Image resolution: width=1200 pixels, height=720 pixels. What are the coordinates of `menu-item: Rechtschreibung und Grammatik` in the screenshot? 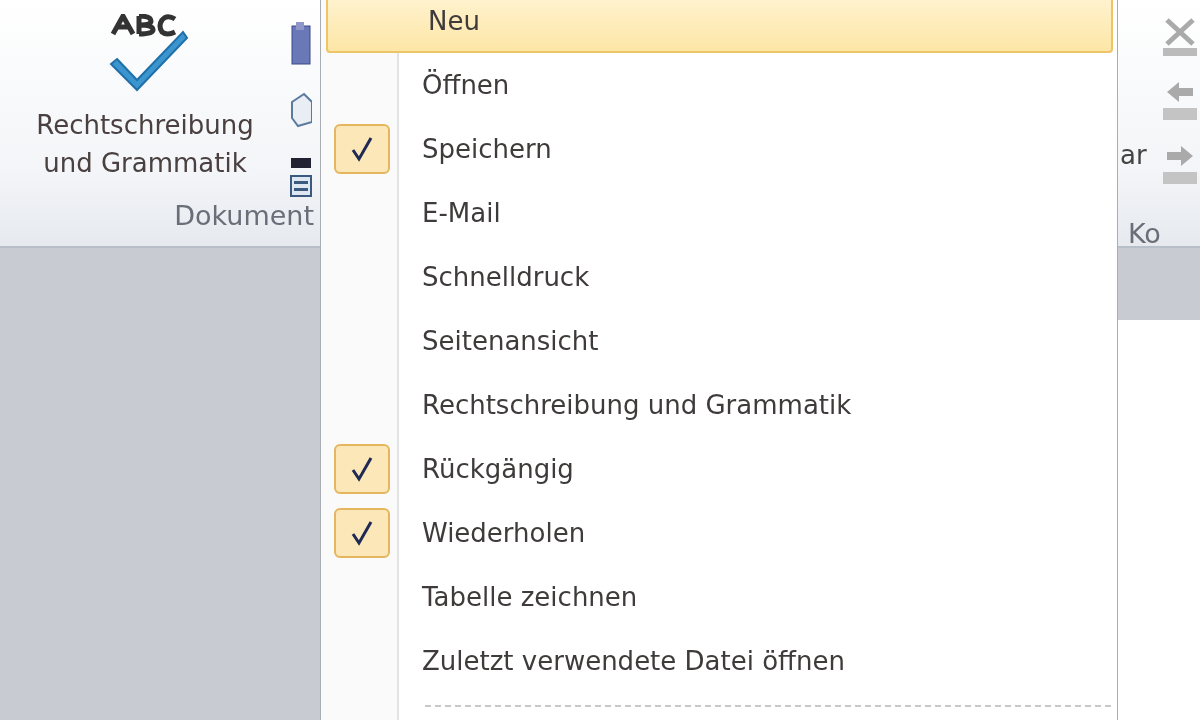 It's located at (716, 405).